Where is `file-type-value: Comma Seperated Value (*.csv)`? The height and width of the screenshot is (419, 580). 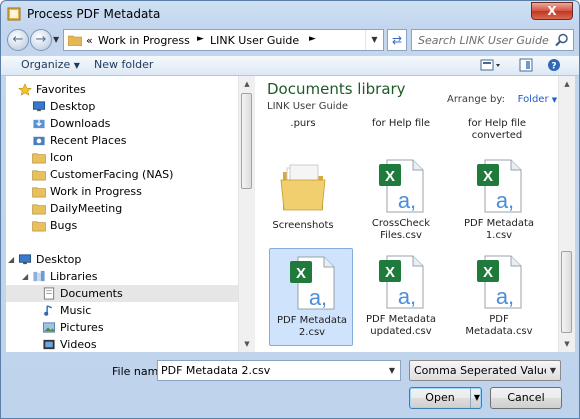
file-type-value: Comma Seperated Value (*.csv) is located at coordinates (480, 370).